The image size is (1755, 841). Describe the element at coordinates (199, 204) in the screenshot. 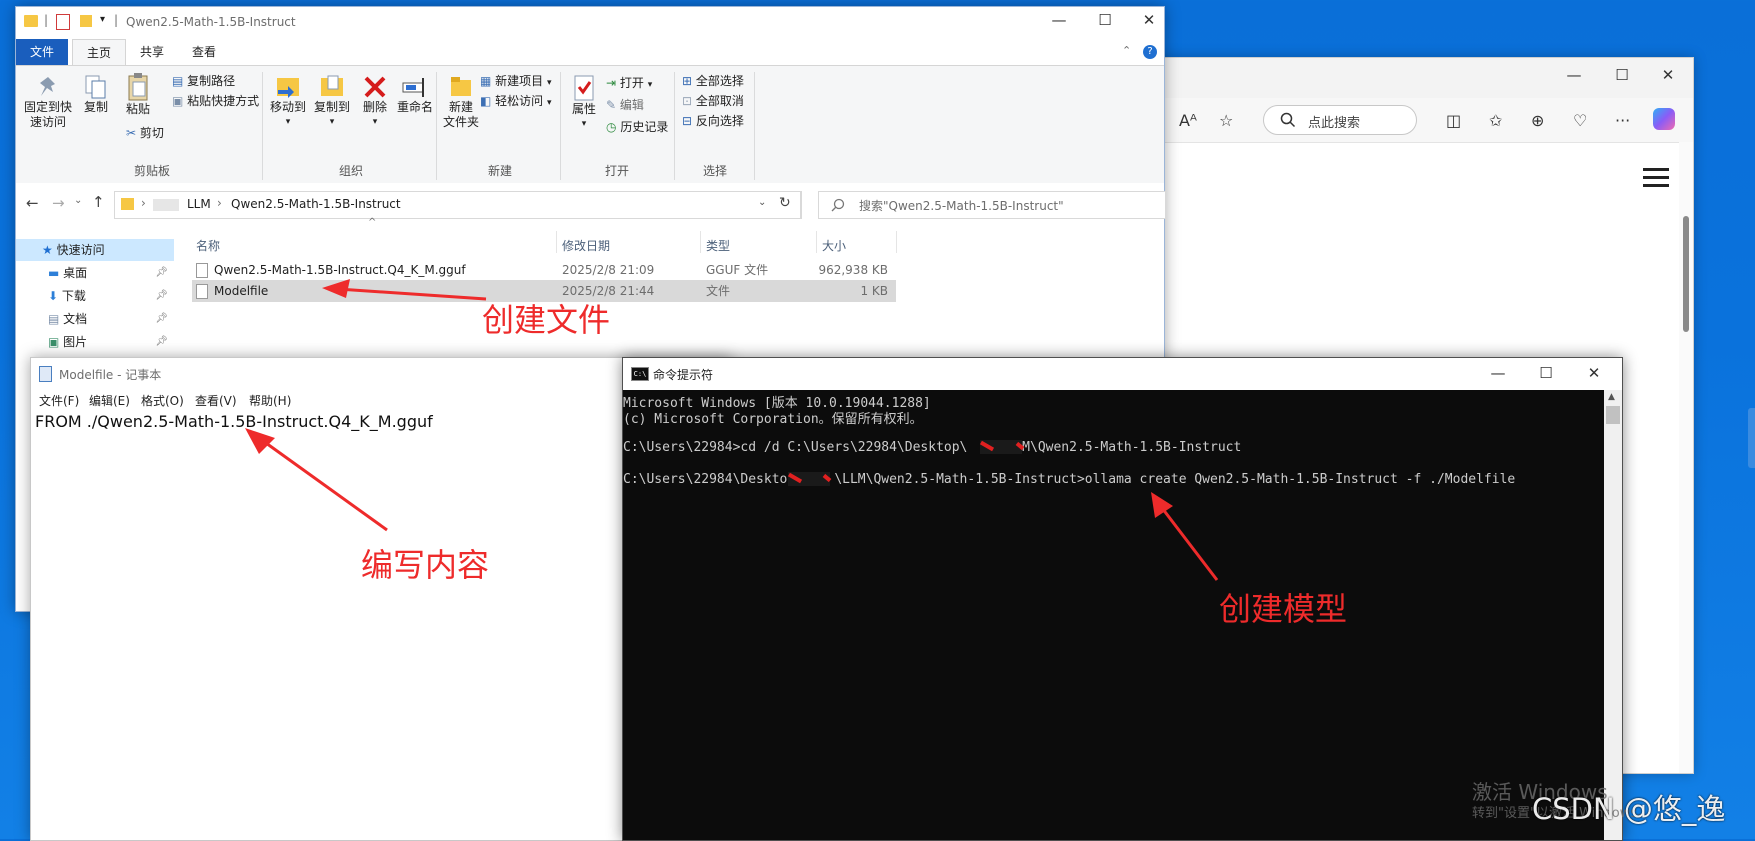

I see `breadcrumb-llm: LLM` at that location.